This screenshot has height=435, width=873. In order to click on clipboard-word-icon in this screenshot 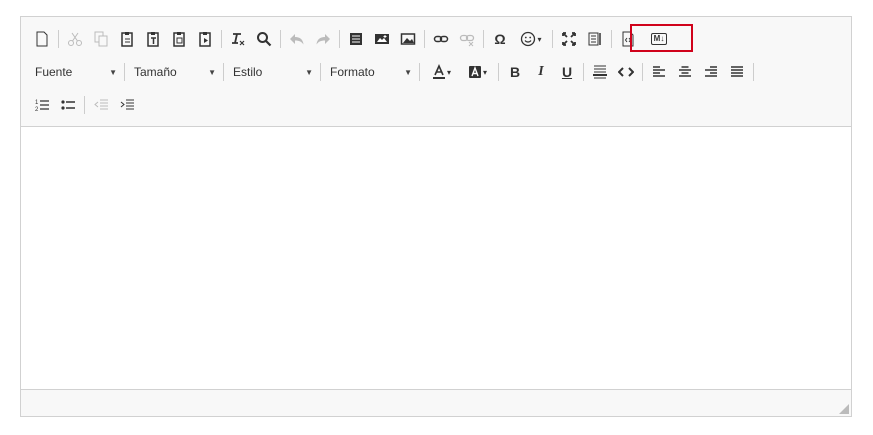, I will do `click(179, 39)`.